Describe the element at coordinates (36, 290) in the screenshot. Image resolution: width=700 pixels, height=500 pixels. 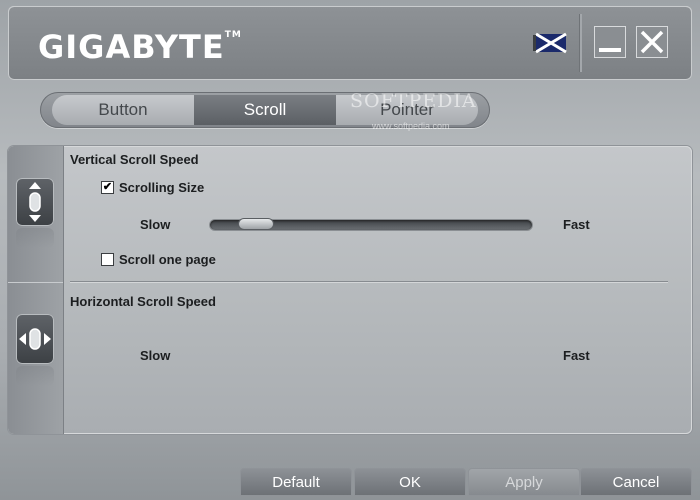
I see `side-column` at that location.